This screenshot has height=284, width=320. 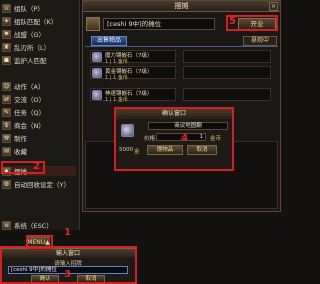 What do you see at coordinates (67, 274) in the screenshot?
I see `step-number-3: 3` at bounding box center [67, 274].